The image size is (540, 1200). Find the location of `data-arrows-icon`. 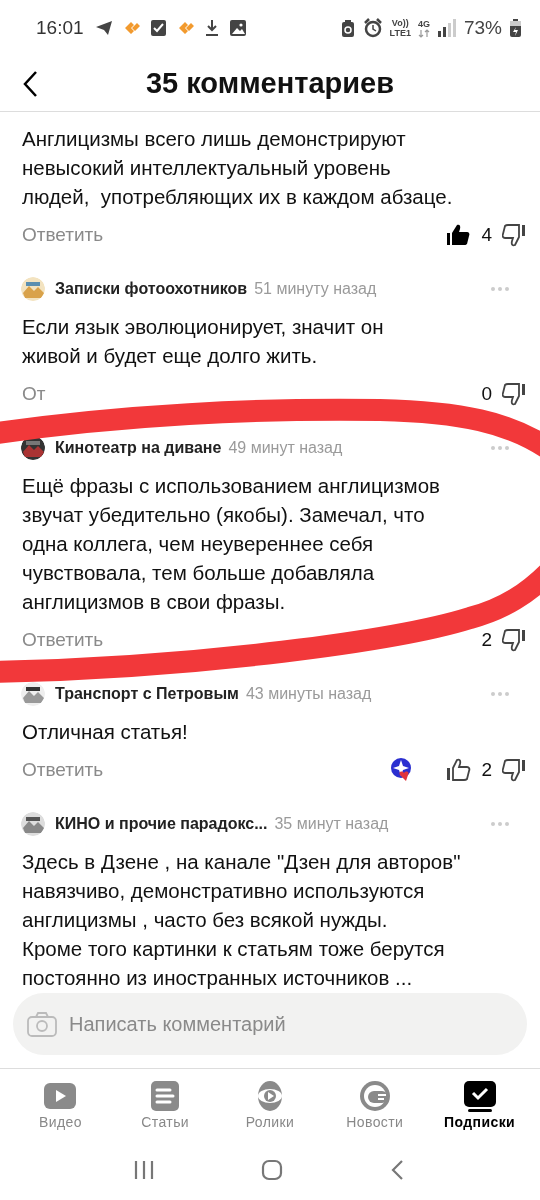

data-arrows-icon is located at coordinates (423, 33).